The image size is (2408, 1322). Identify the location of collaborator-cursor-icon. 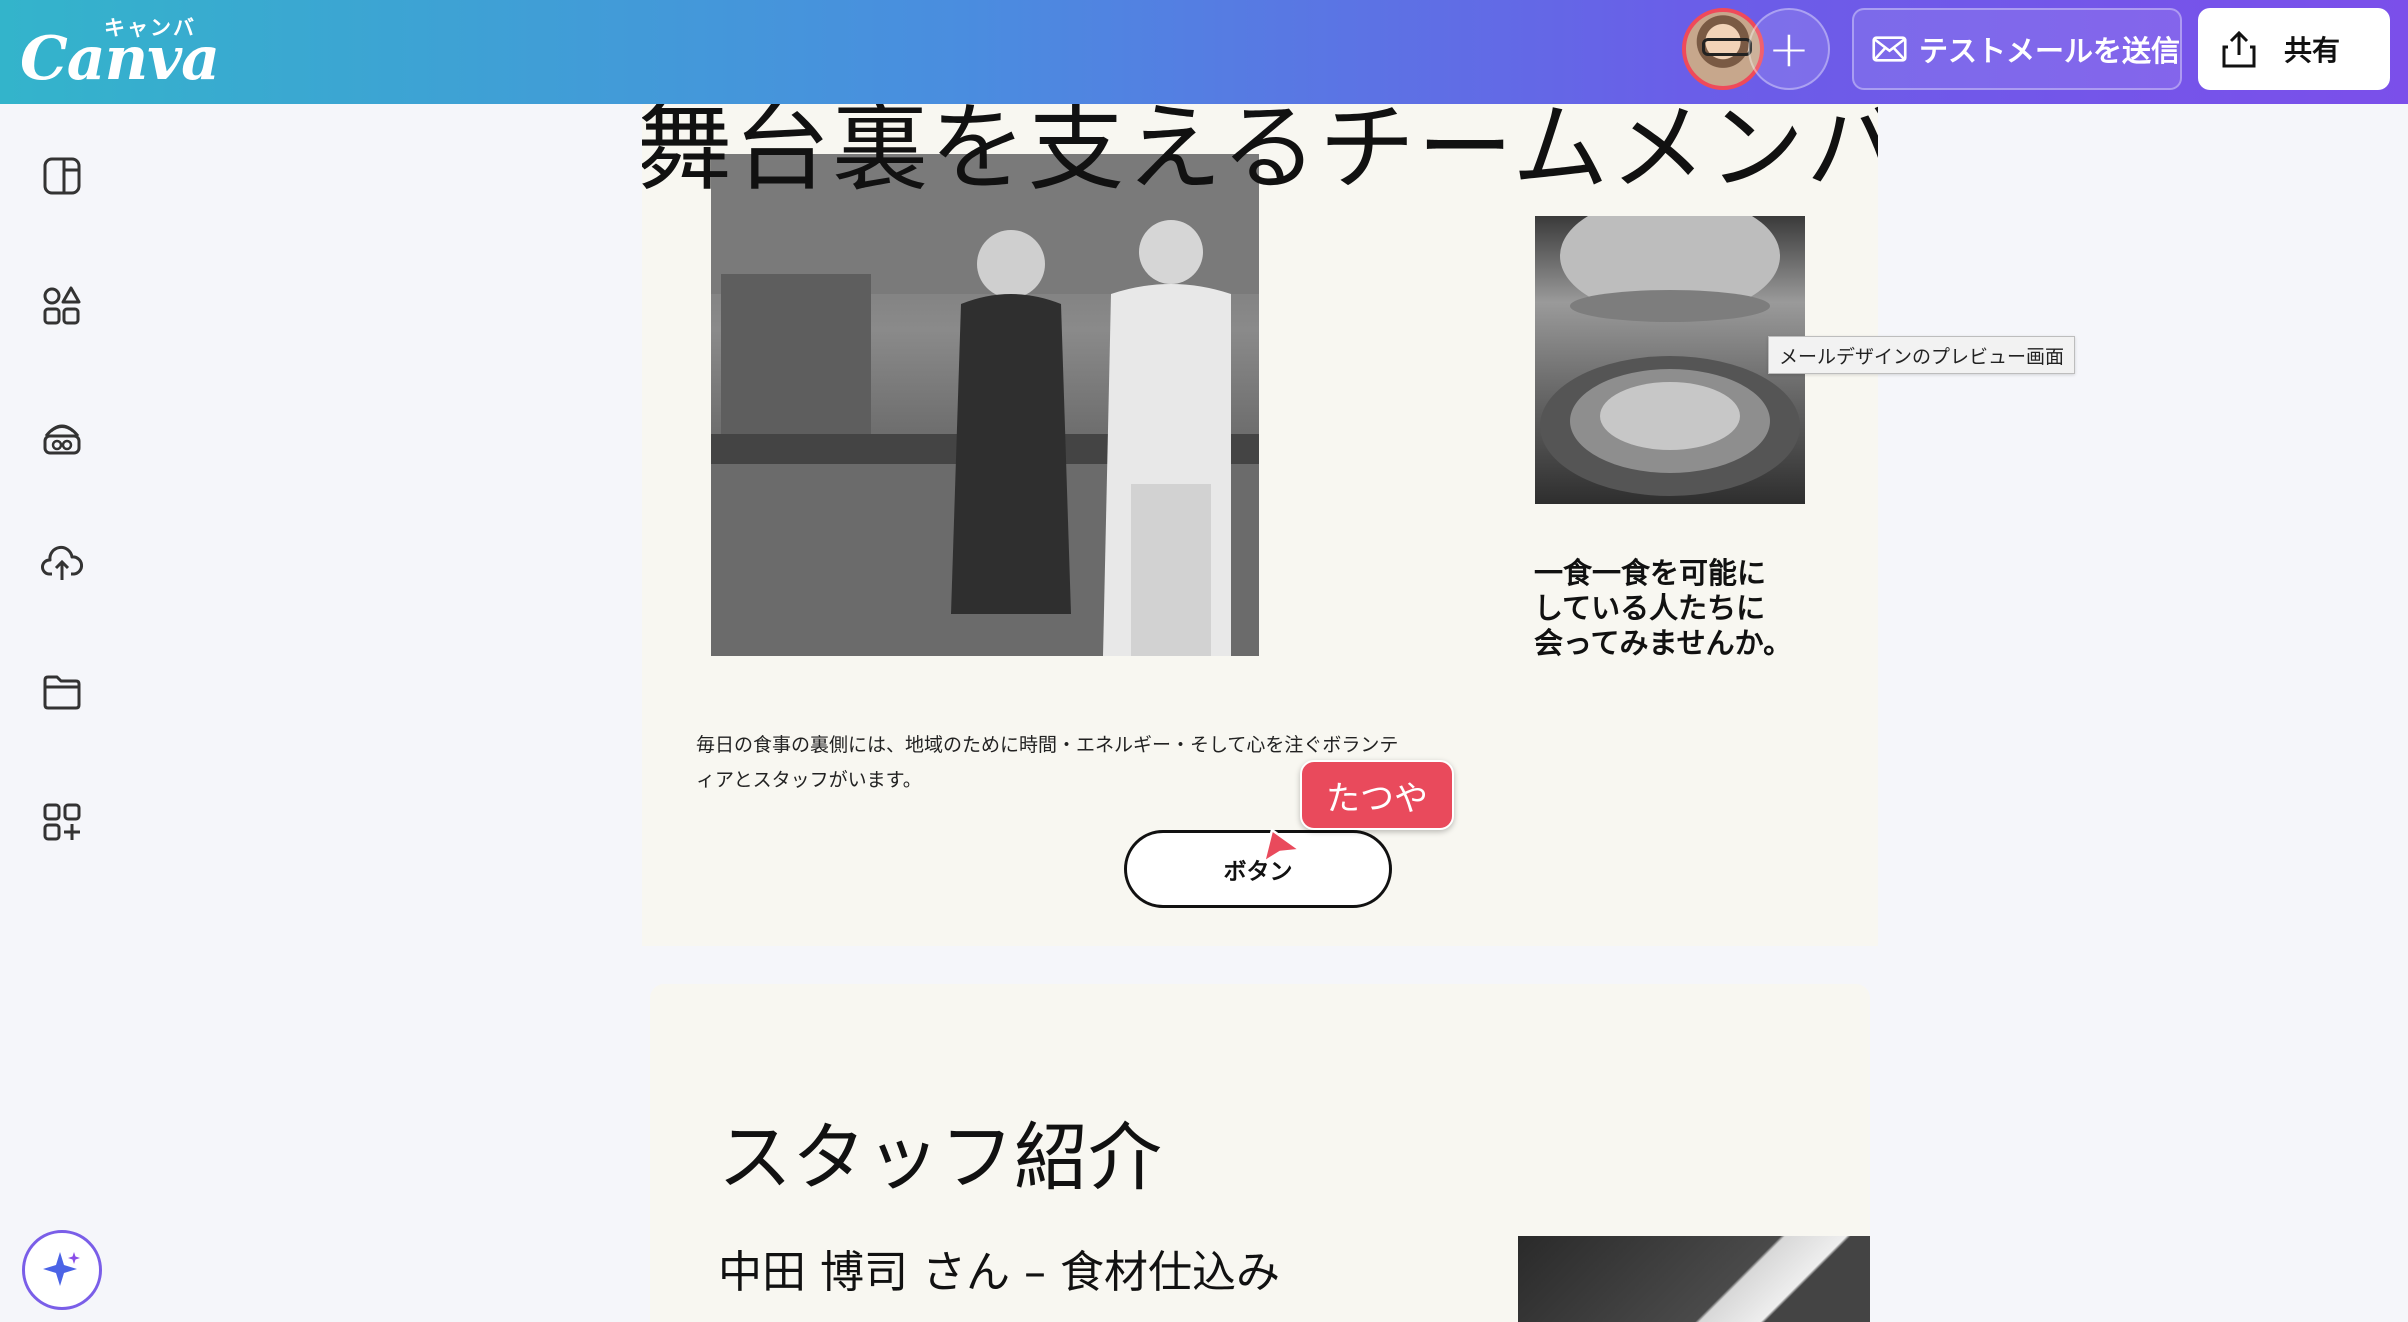
(1282, 846).